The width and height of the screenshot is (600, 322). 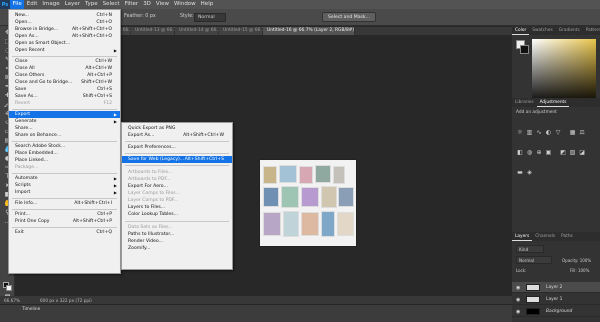 I want to click on curves-icon: ∿, so click(x=539, y=132).